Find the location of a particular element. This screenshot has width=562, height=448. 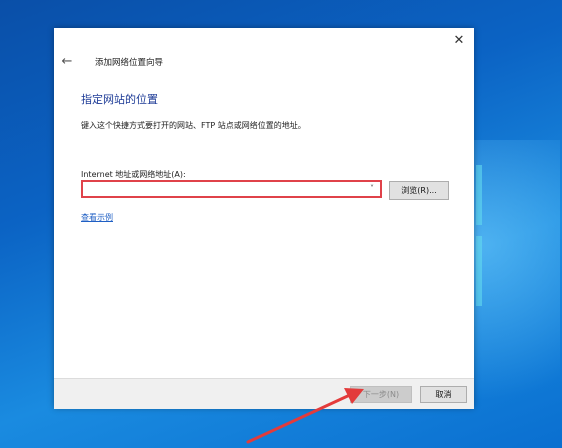

close-button: ✕ is located at coordinates (459, 41).